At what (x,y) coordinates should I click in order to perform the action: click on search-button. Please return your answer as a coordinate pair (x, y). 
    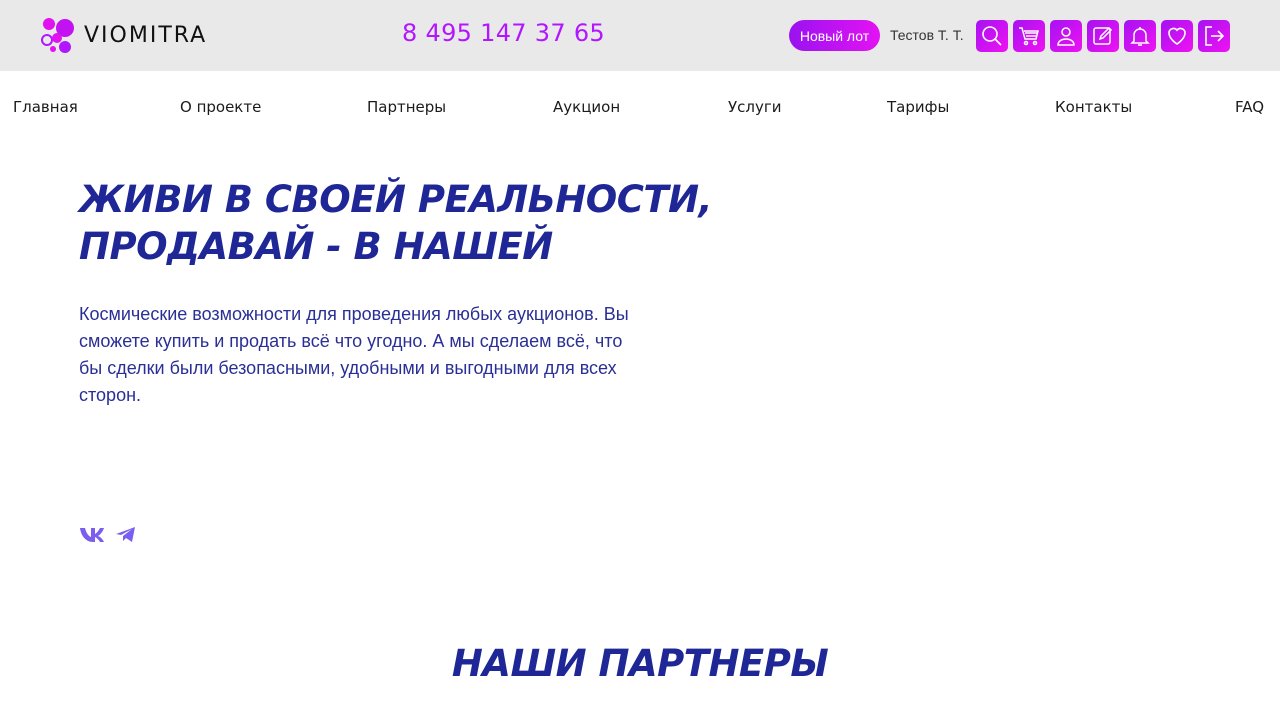
    Looking at the image, I should click on (992, 36).